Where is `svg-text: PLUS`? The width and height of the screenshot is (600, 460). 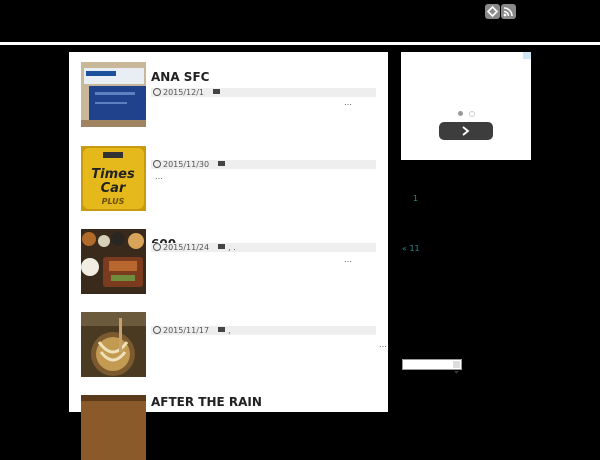 svg-text: PLUS is located at coordinates (113, 201).